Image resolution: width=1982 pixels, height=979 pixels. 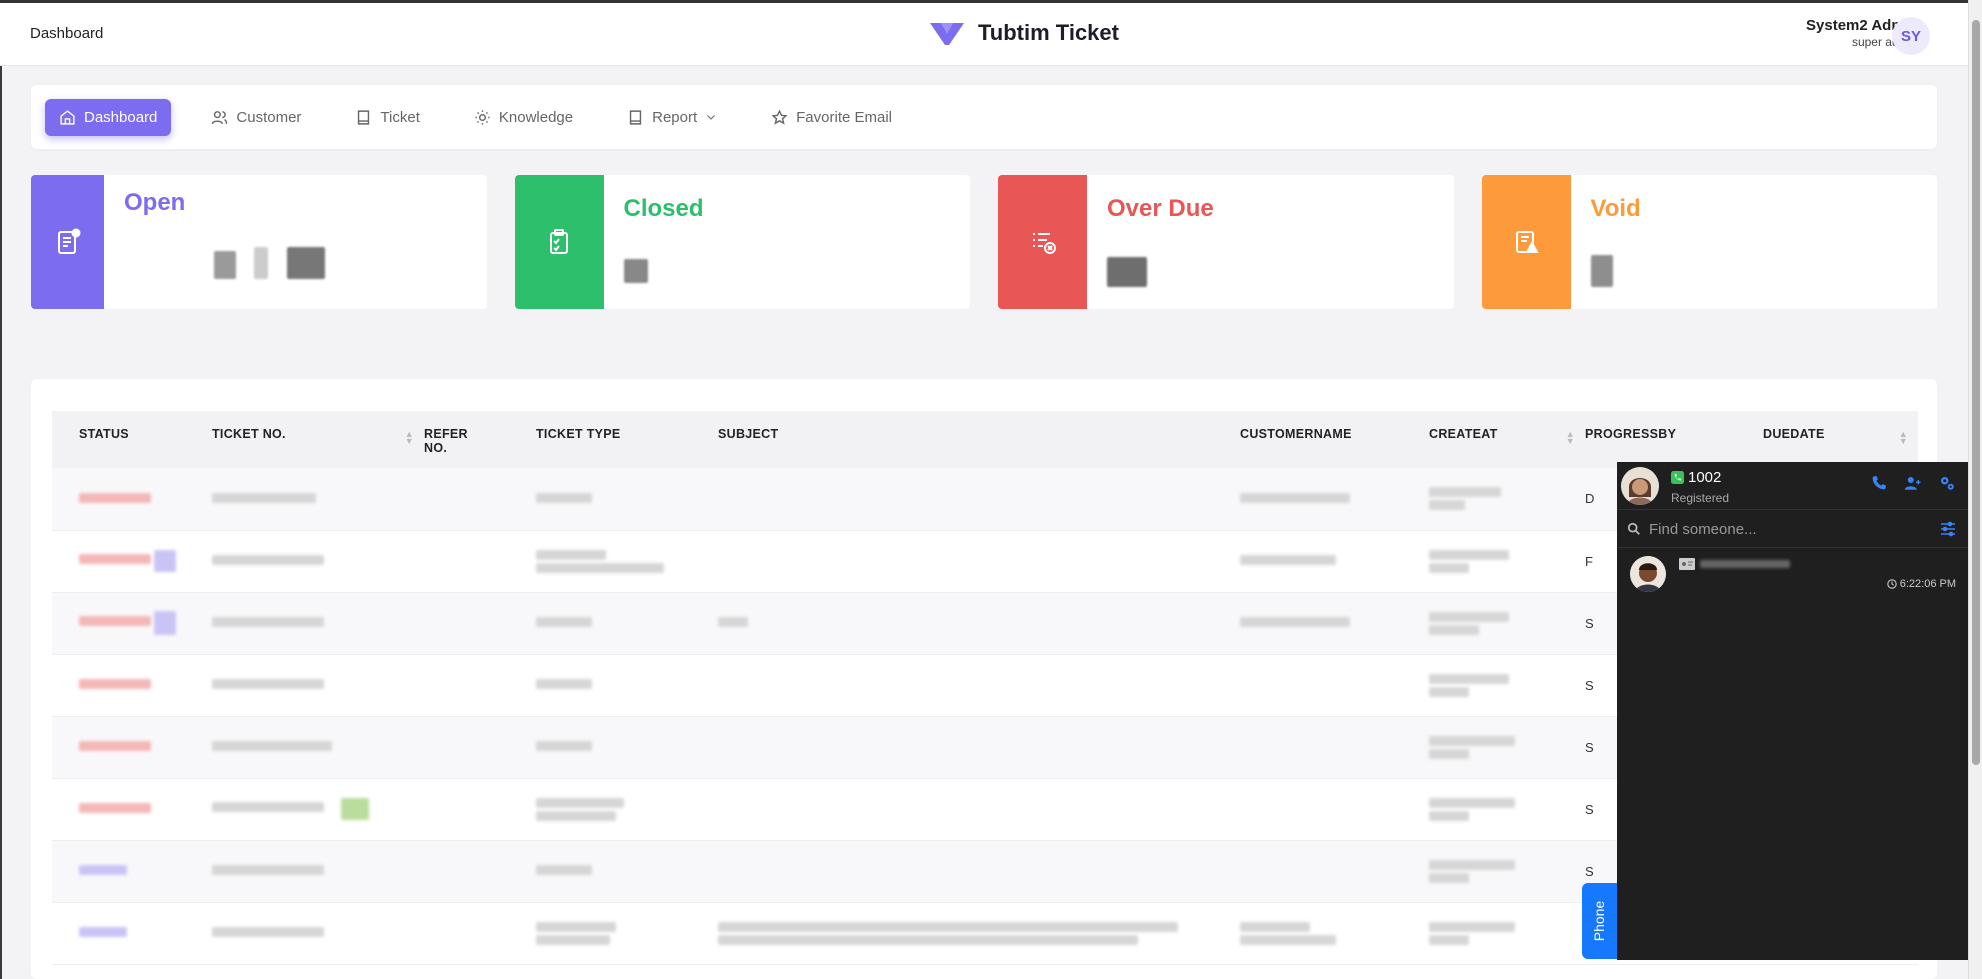 I want to click on softphone-panel: 1002 Registered 6:22:06 PM, so click(x=1792, y=711).